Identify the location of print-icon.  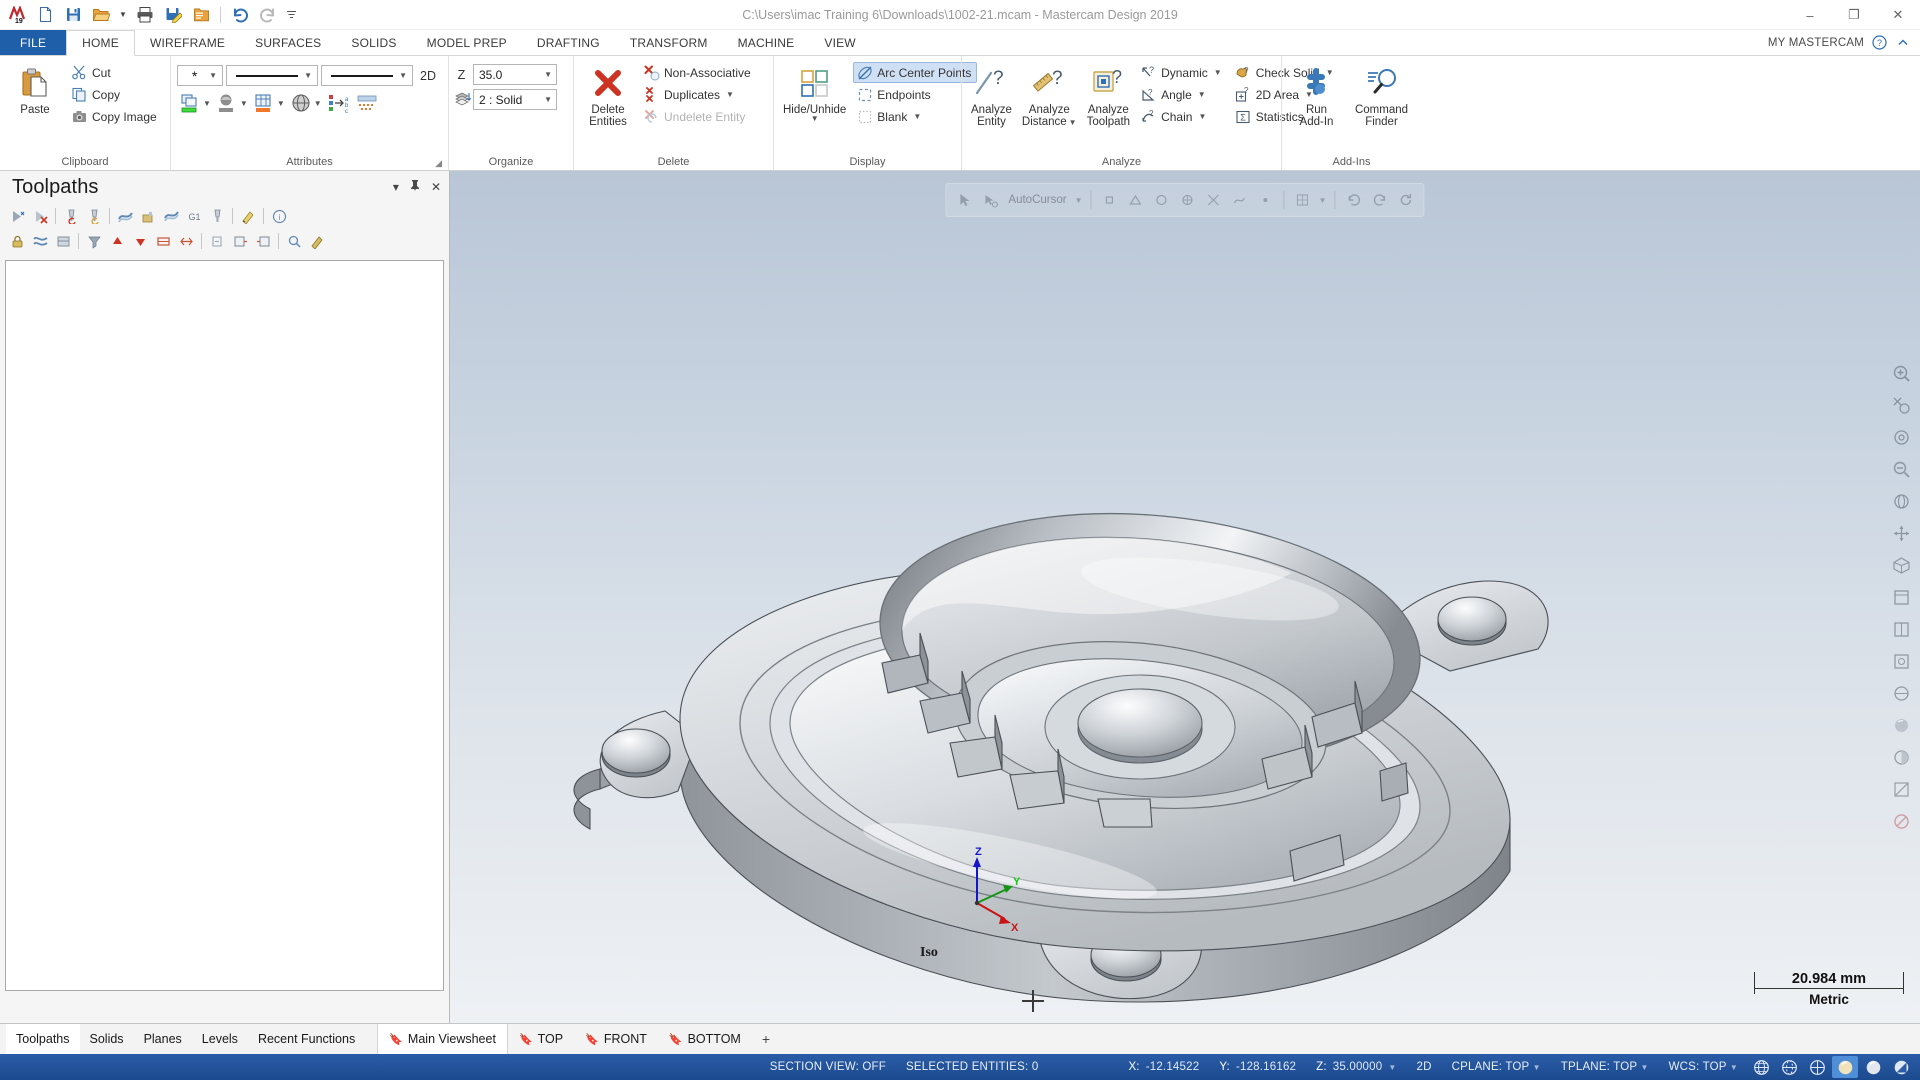
(145, 15).